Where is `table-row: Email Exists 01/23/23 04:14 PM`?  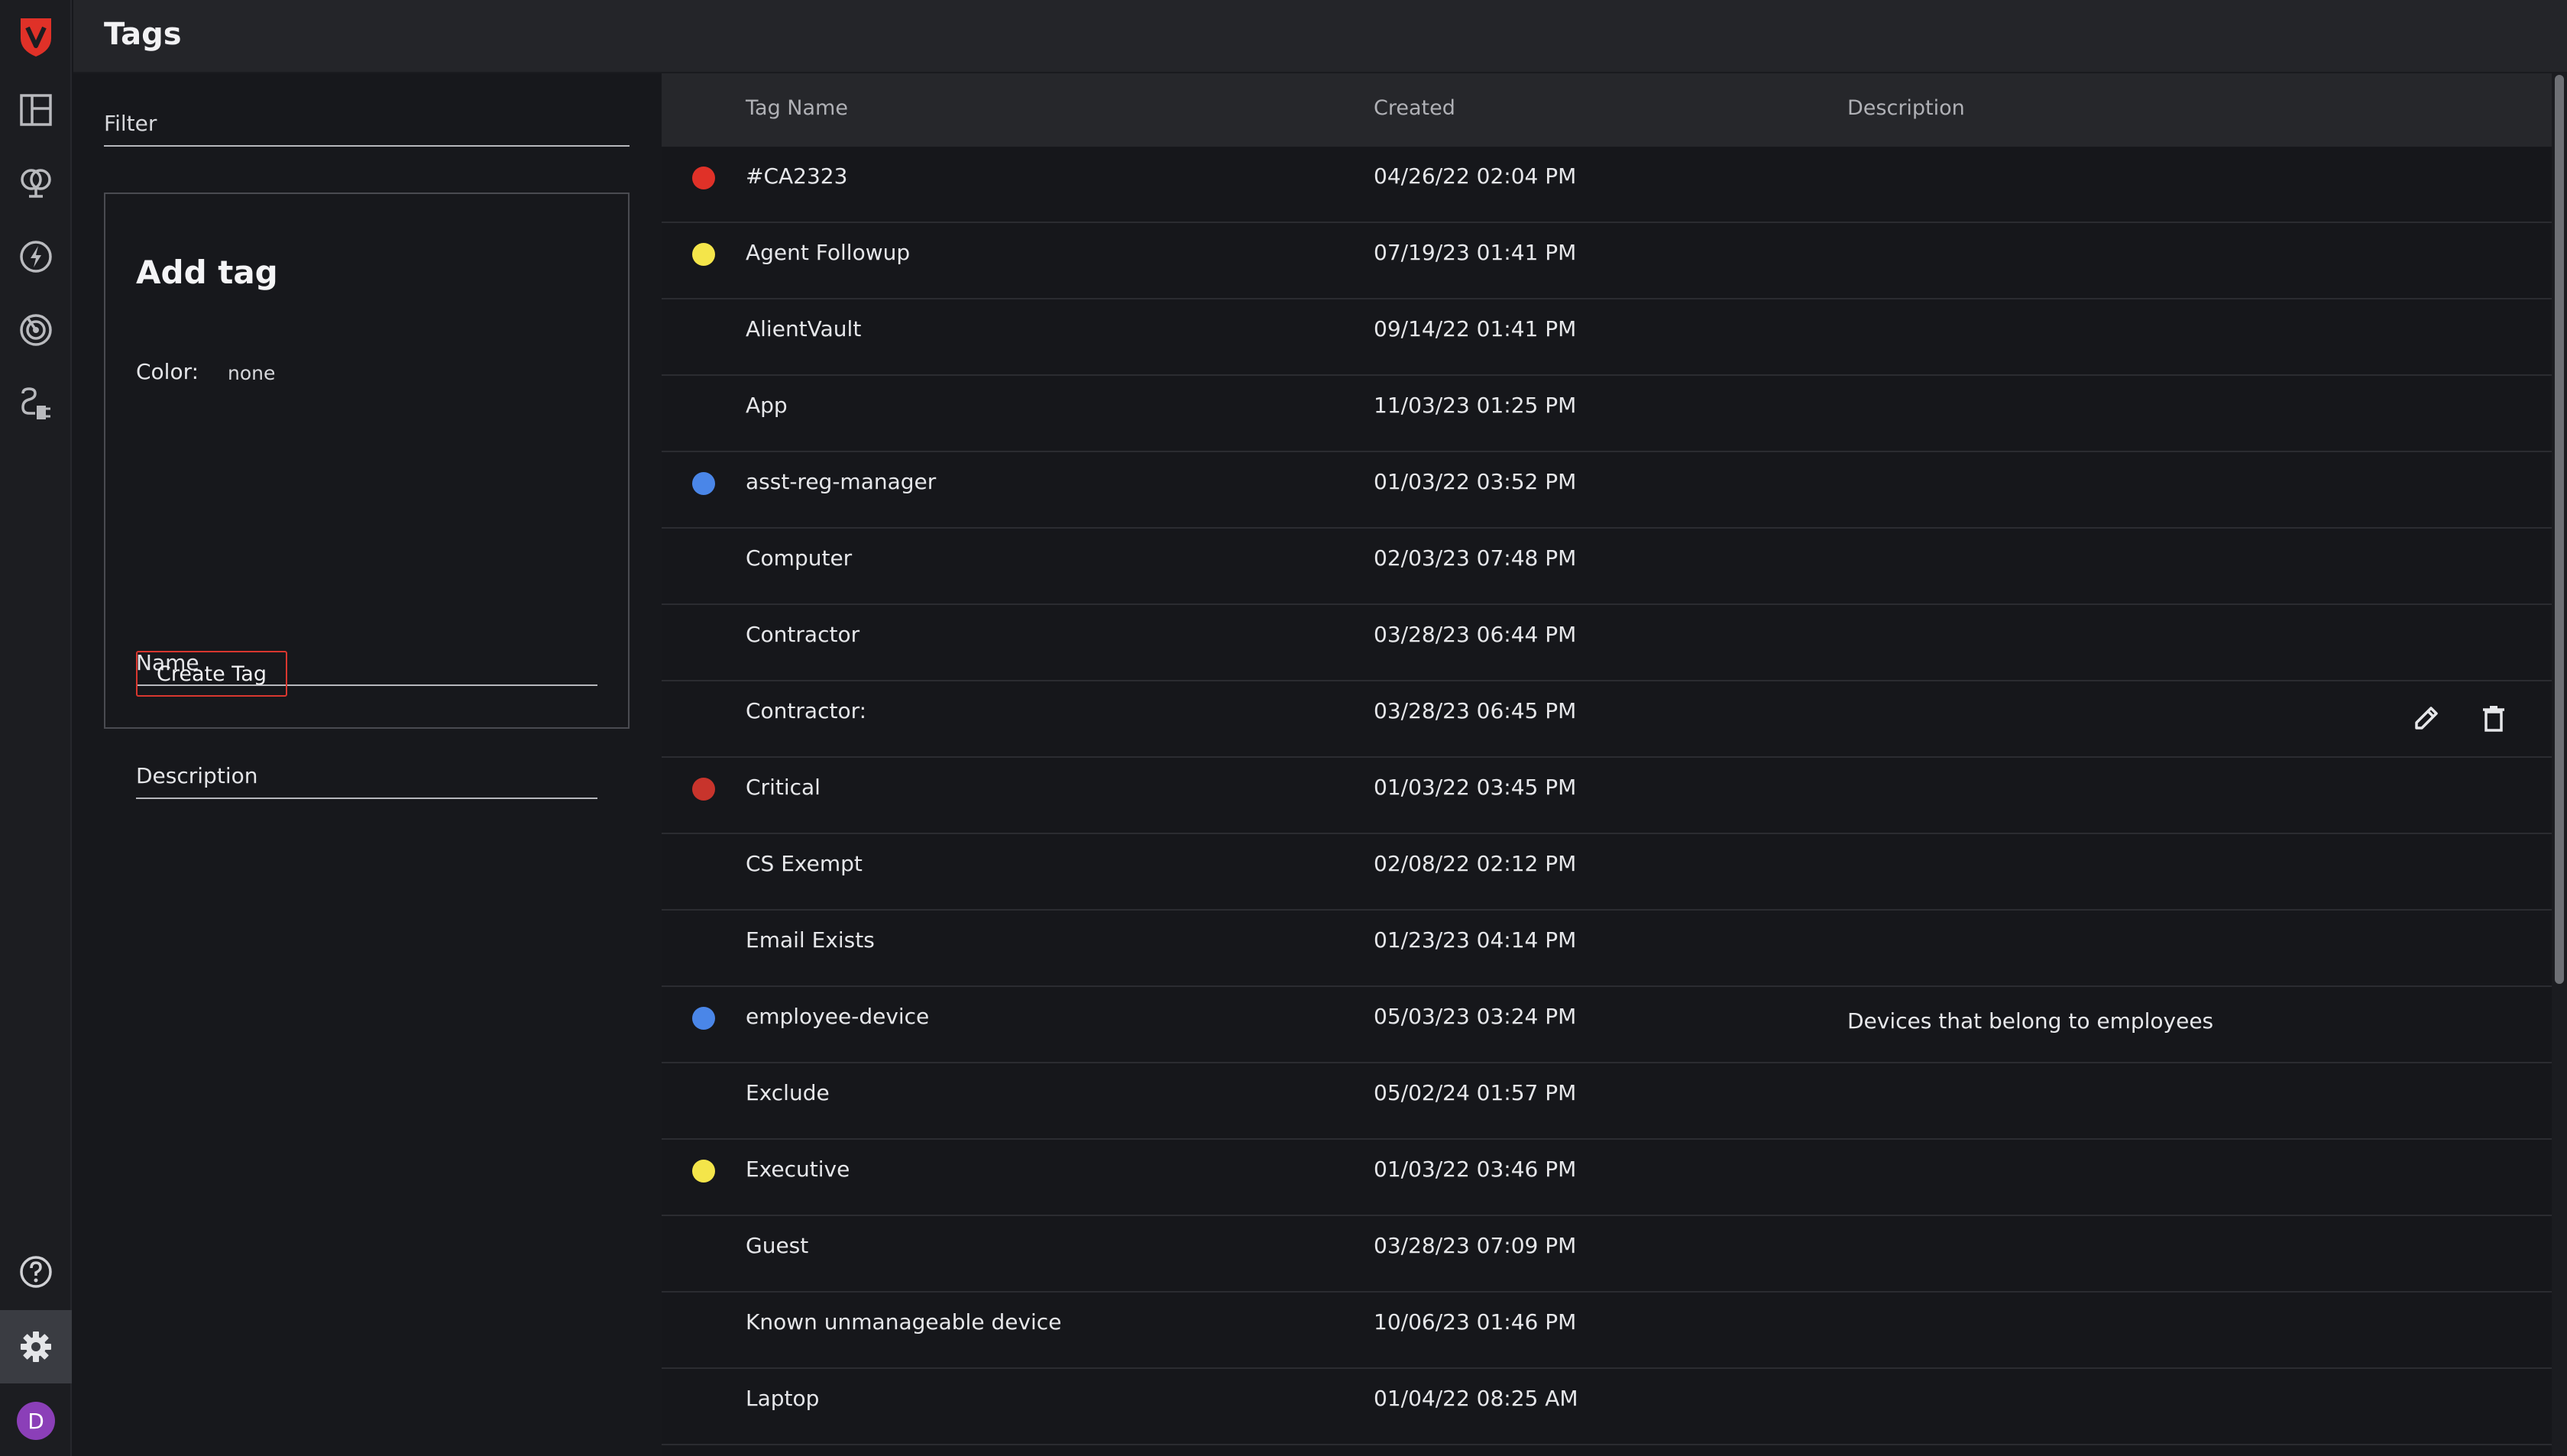 table-row: Email Exists 01/23/23 04:14 PM is located at coordinates (1607, 949).